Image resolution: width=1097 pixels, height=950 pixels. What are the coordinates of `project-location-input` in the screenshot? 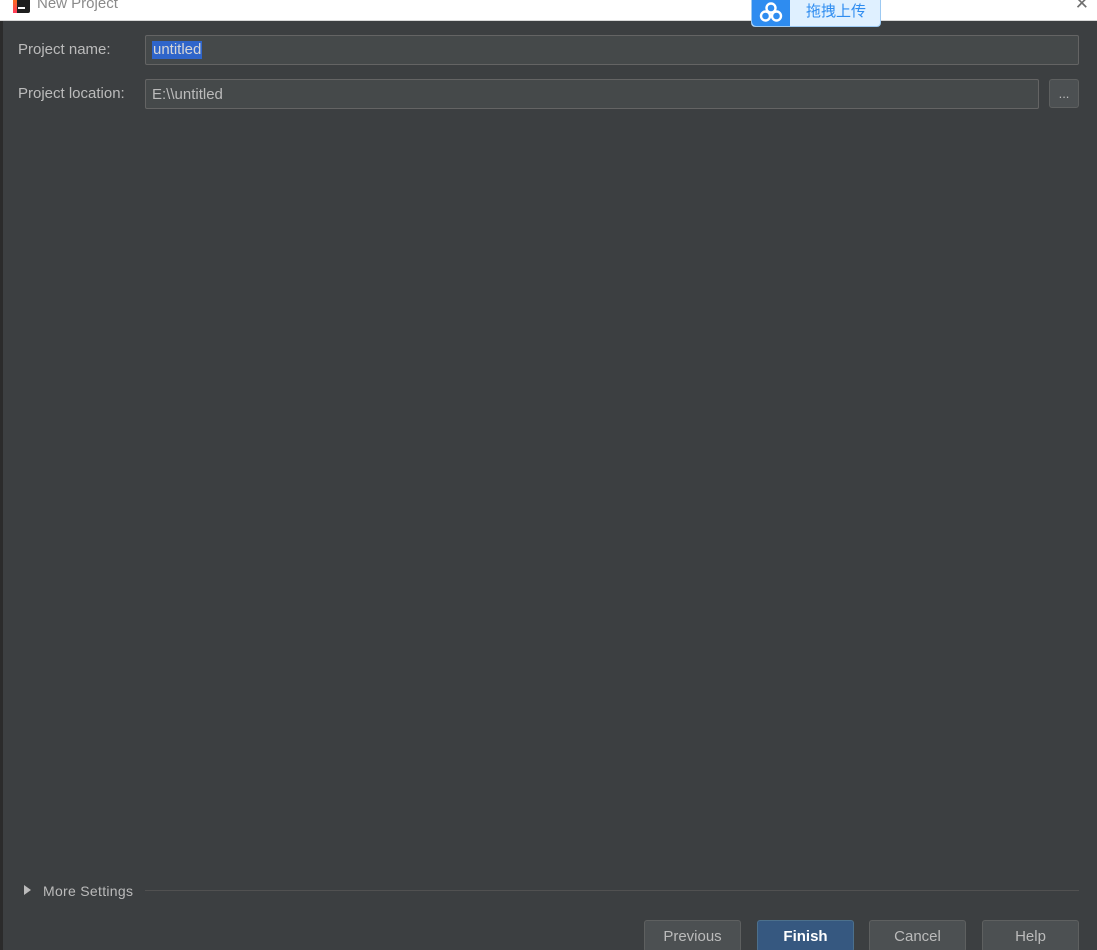 It's located at (592, 94).